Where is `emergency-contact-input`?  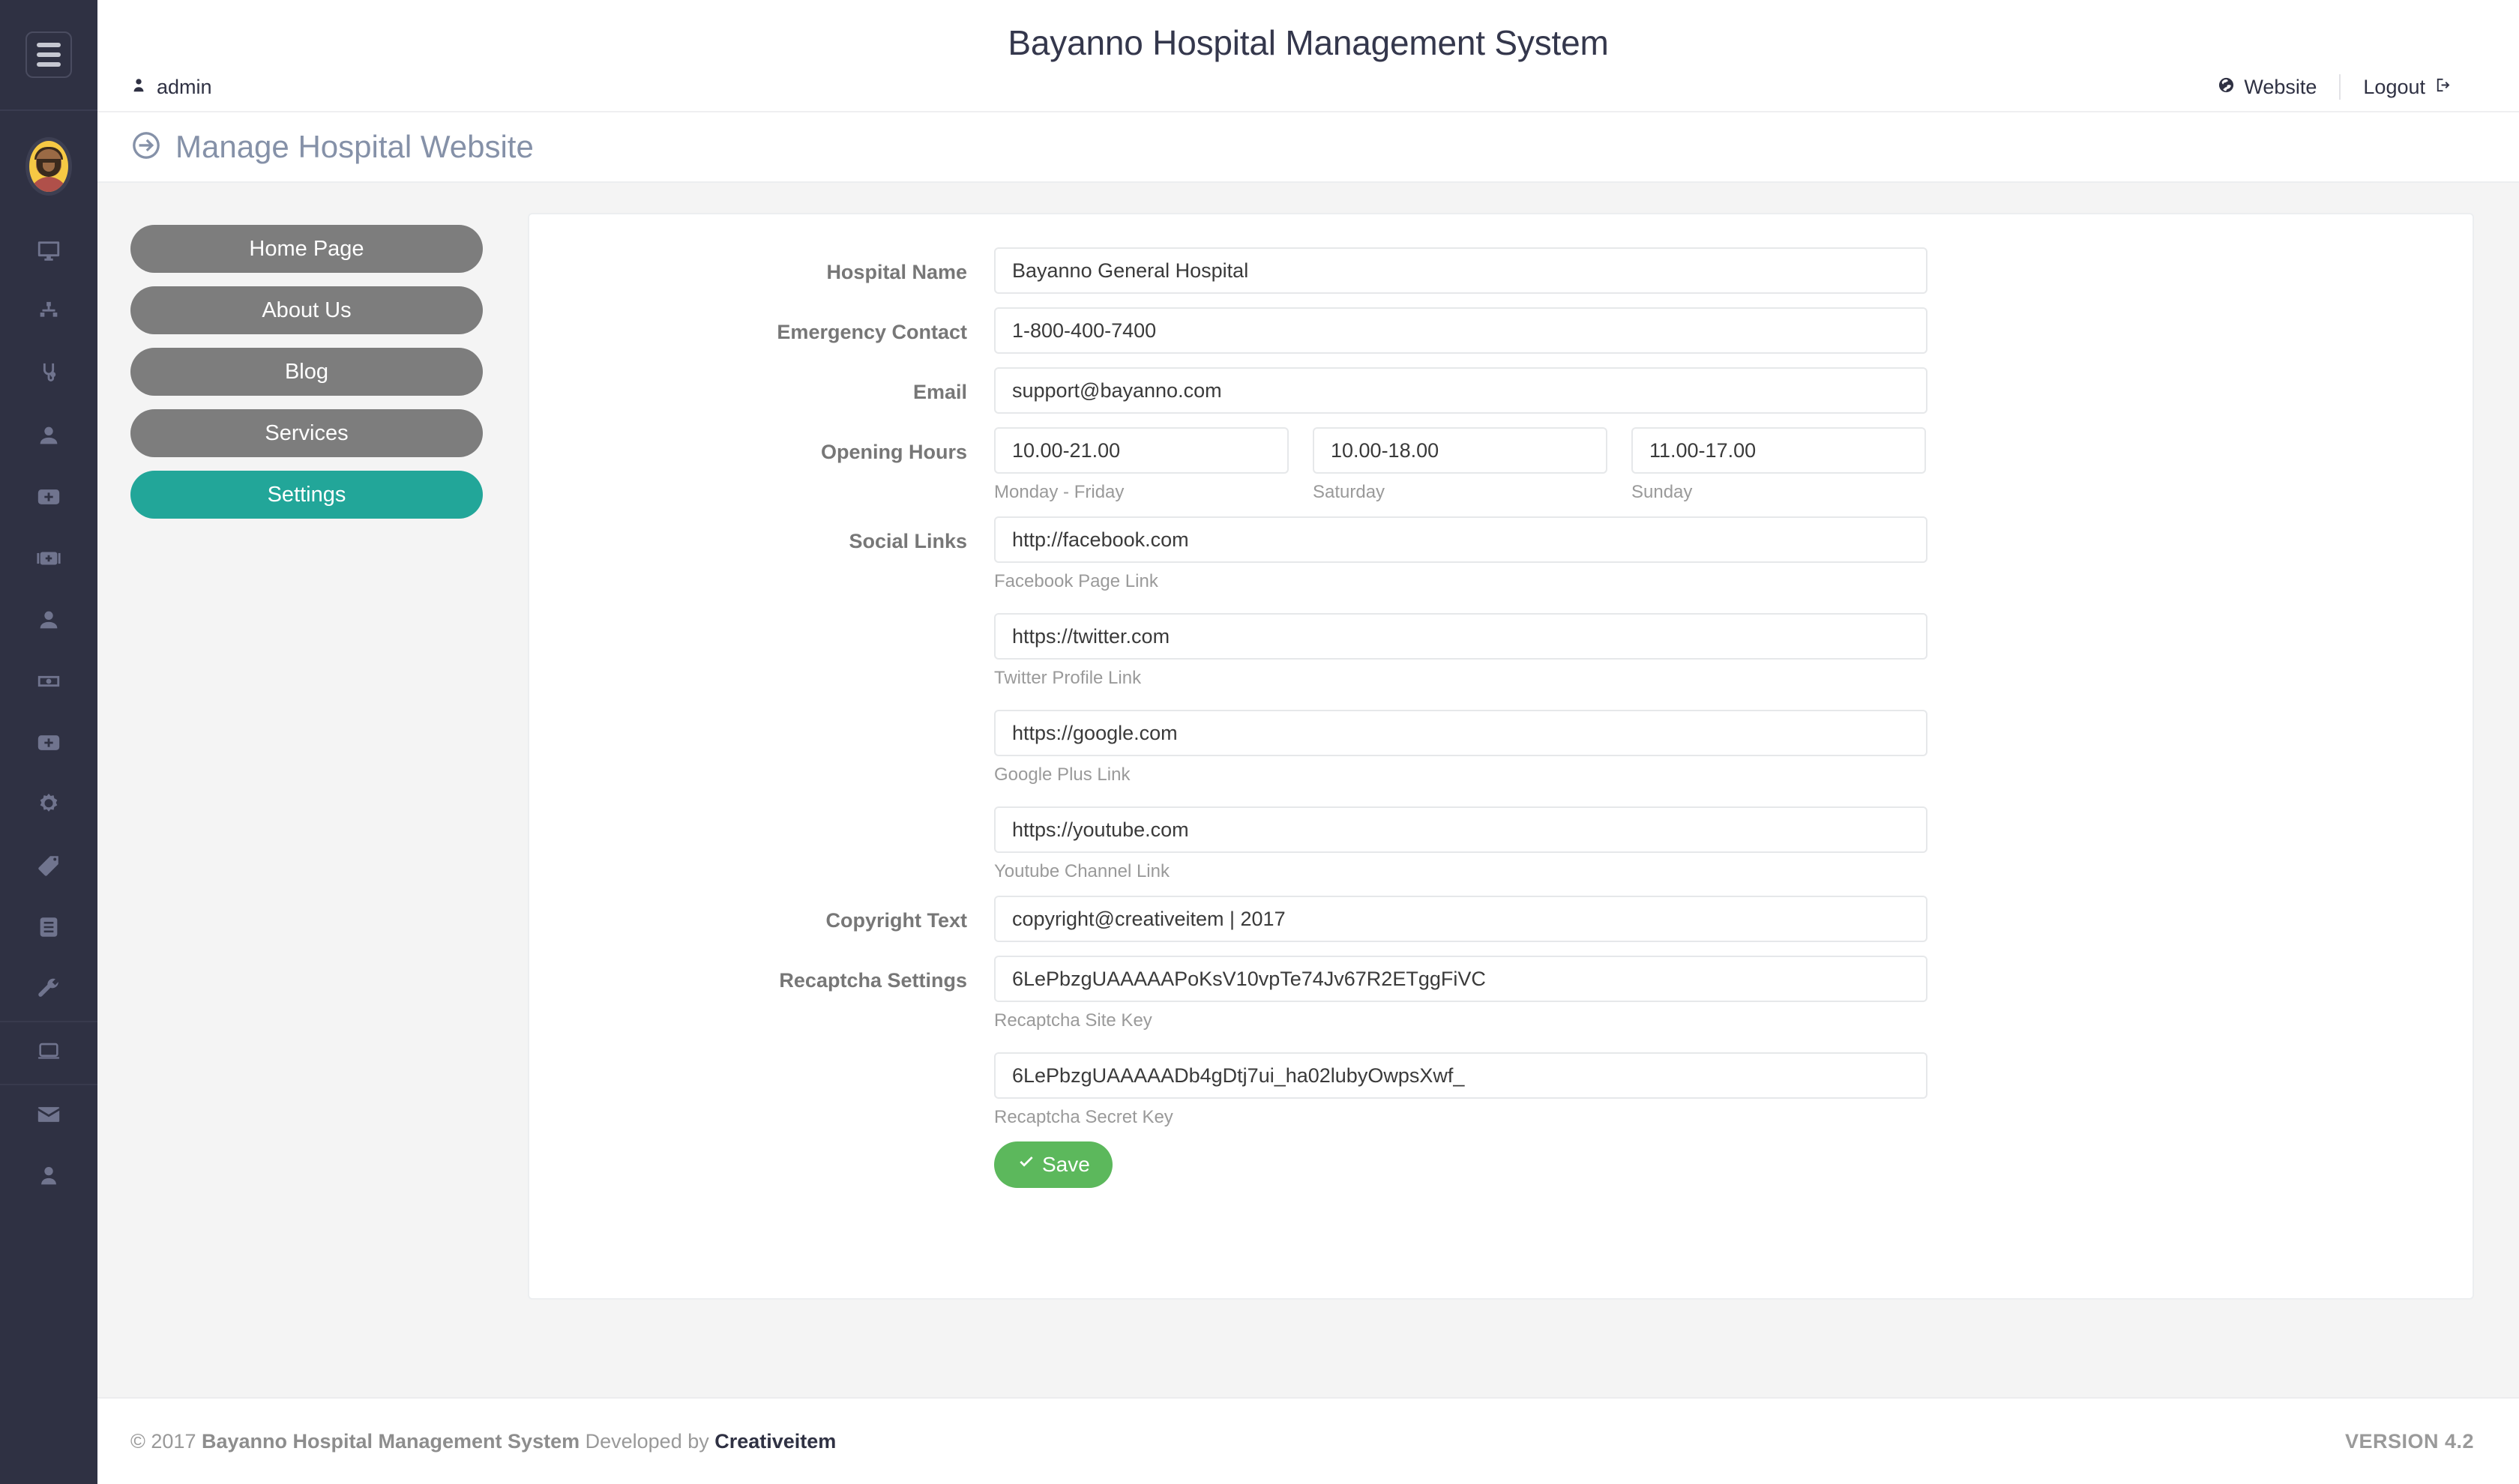 emergency-contact-input is located at coordinates (1460, 331).